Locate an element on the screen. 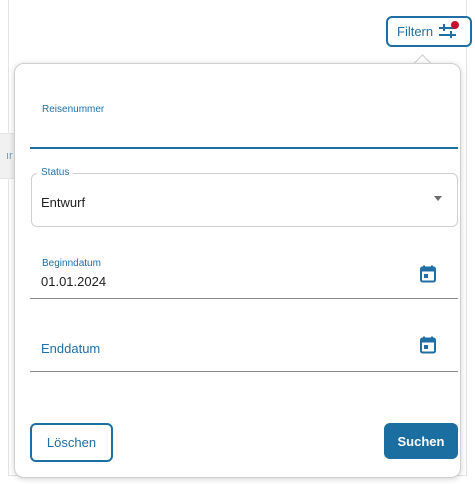 This screenshot has height=484, width=475. enddatum-label: Enddatum is located at coordinates (71, 348).